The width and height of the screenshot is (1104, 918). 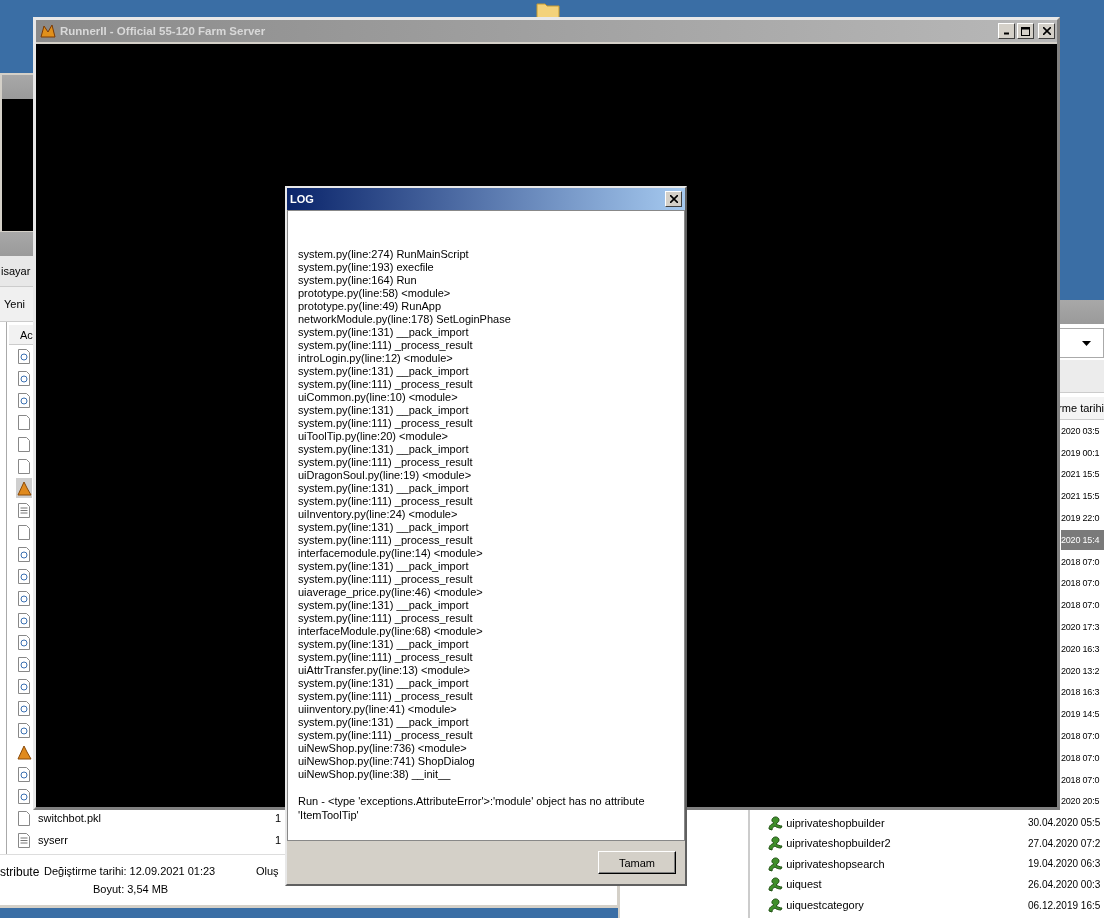 I want to click on log-line: uiinventory.py(line:41) <module>, so click(x=378, y=709).